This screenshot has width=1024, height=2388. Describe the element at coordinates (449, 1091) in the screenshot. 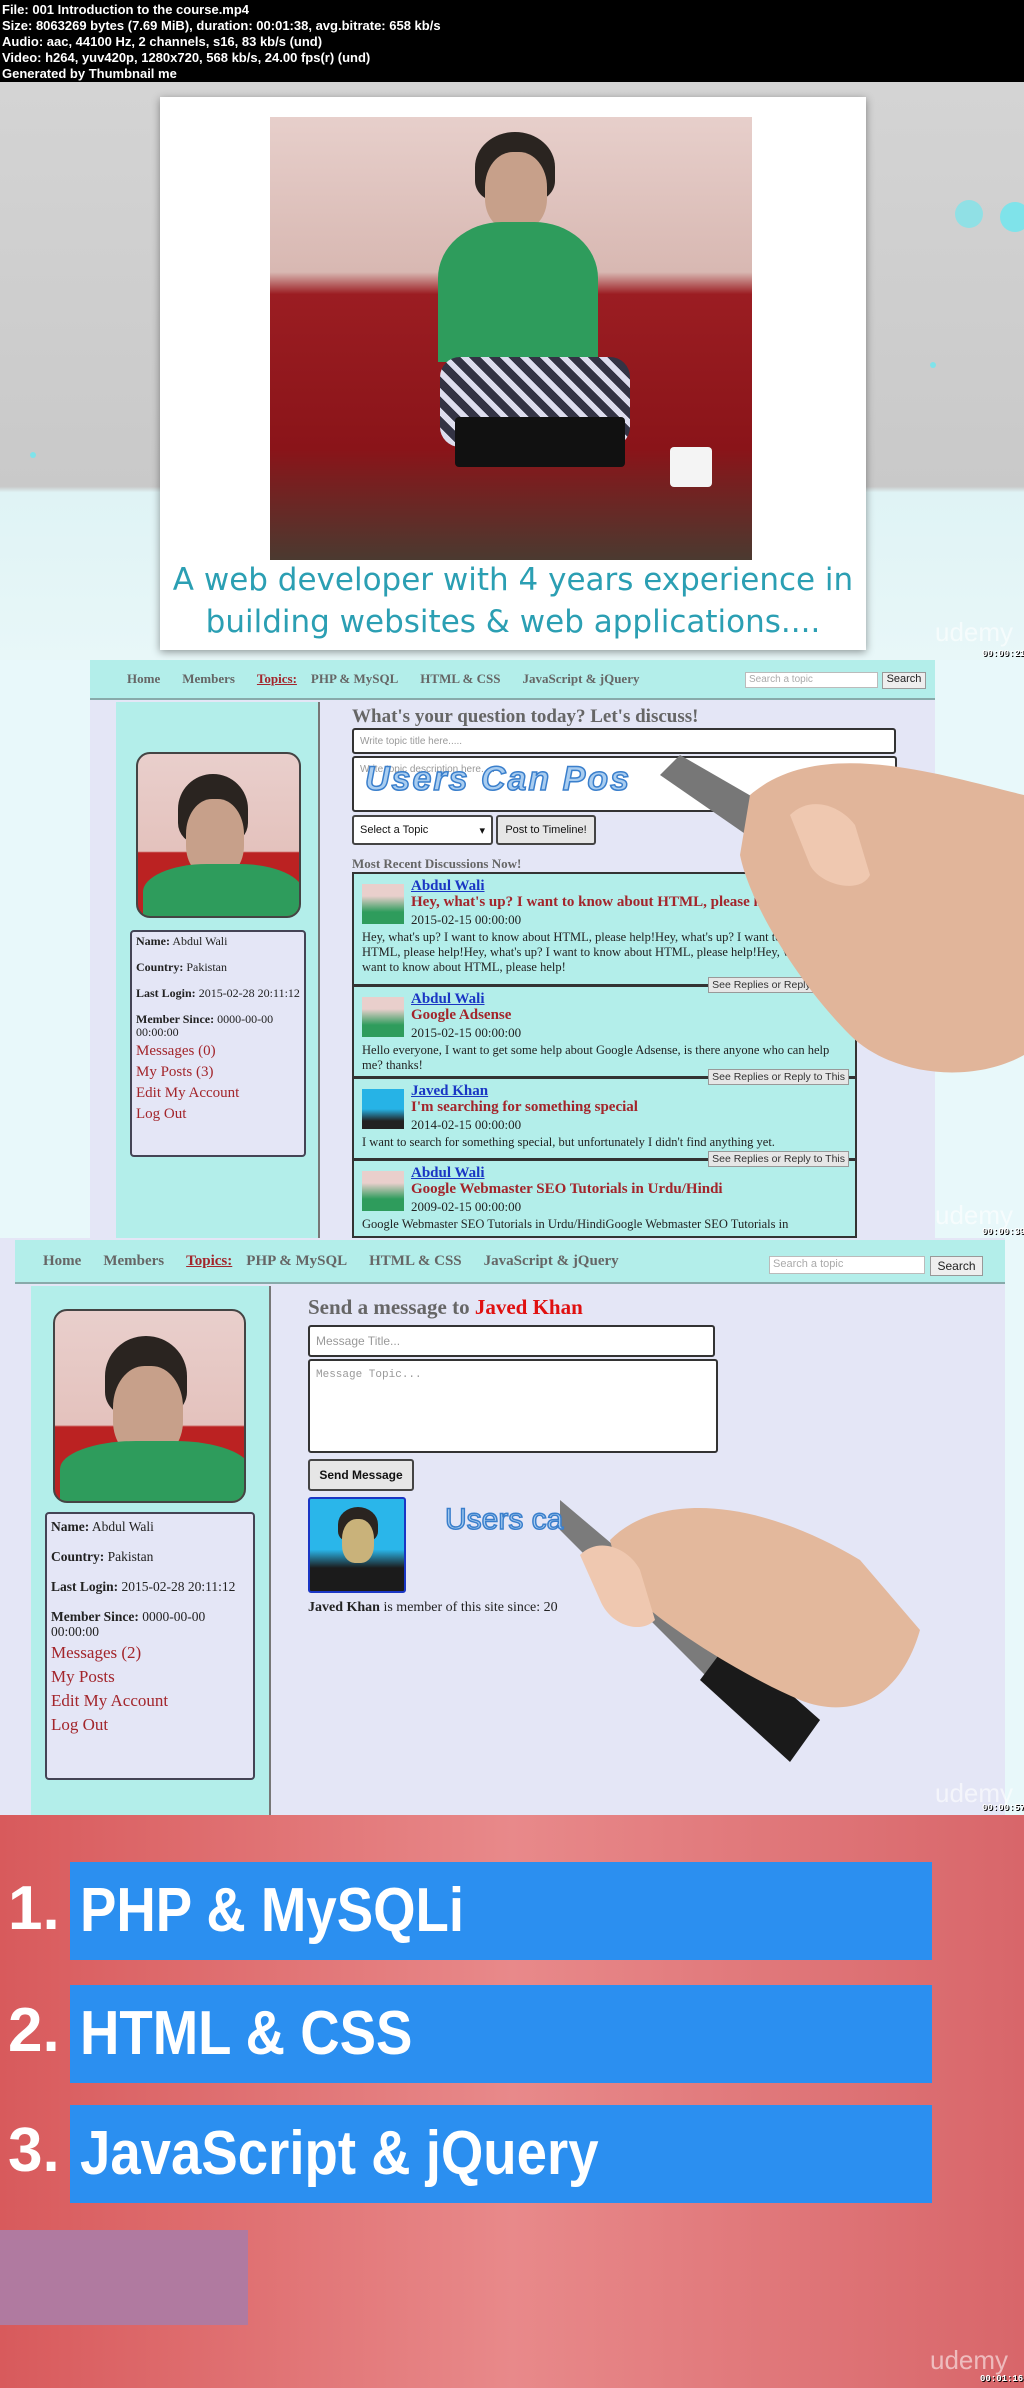

I see `post-author-link: Javed Khan` at that location.